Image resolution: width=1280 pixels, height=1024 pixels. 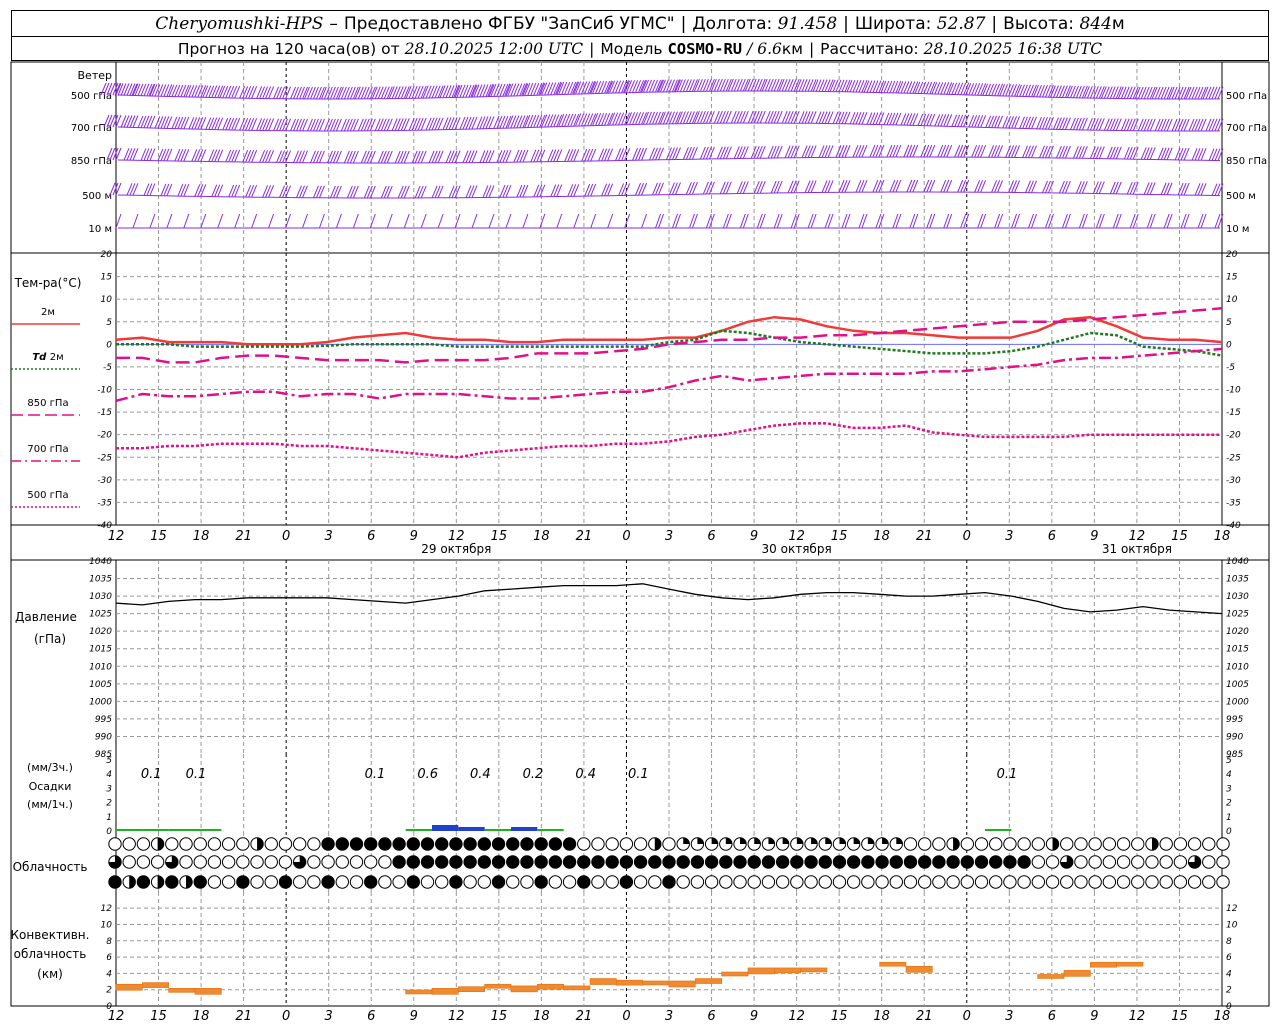 I want to click on temp-tick-left: 15, so click(x=107, y=278).